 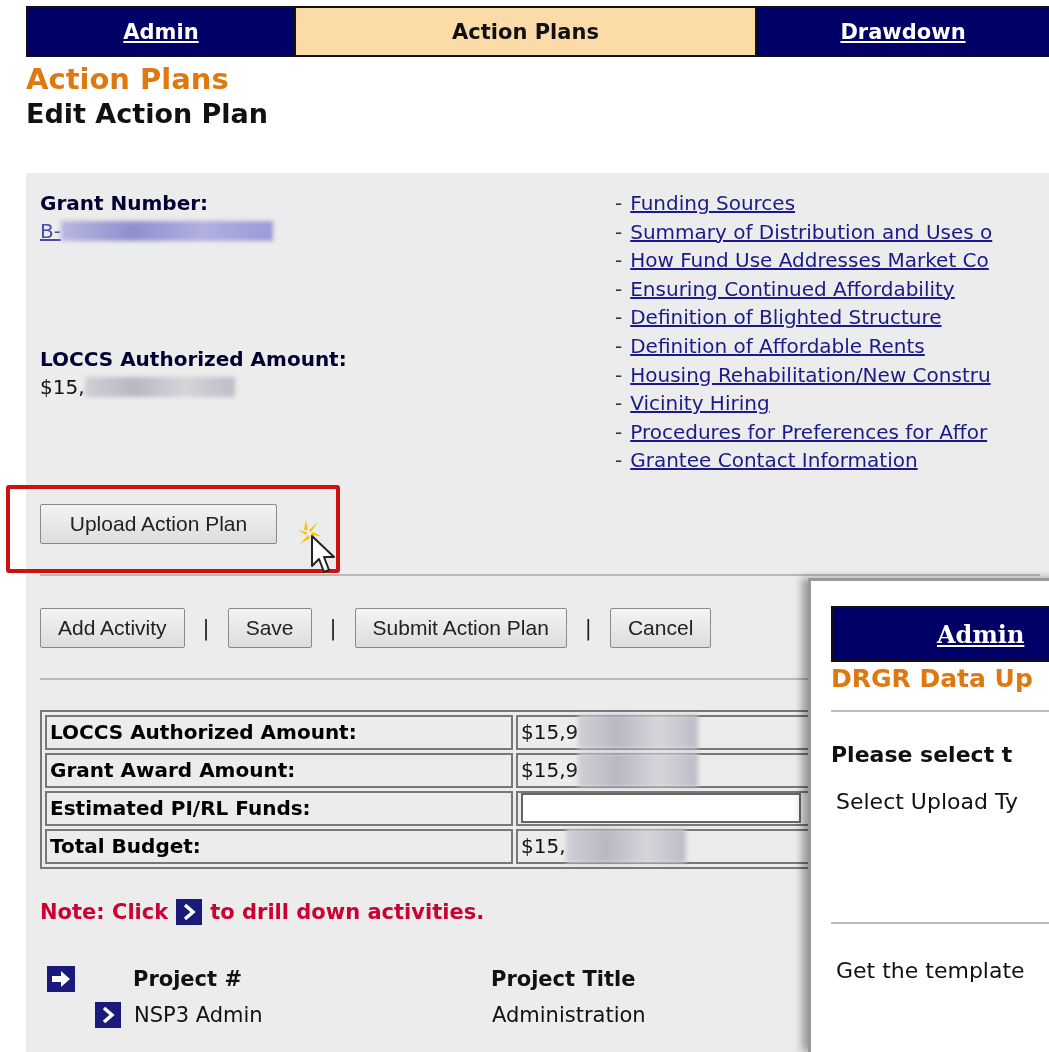 What do you see at coordinates (50, 231) in the screenshot?
I see `grant-number-link: B-` at bounding box center [50, 231].